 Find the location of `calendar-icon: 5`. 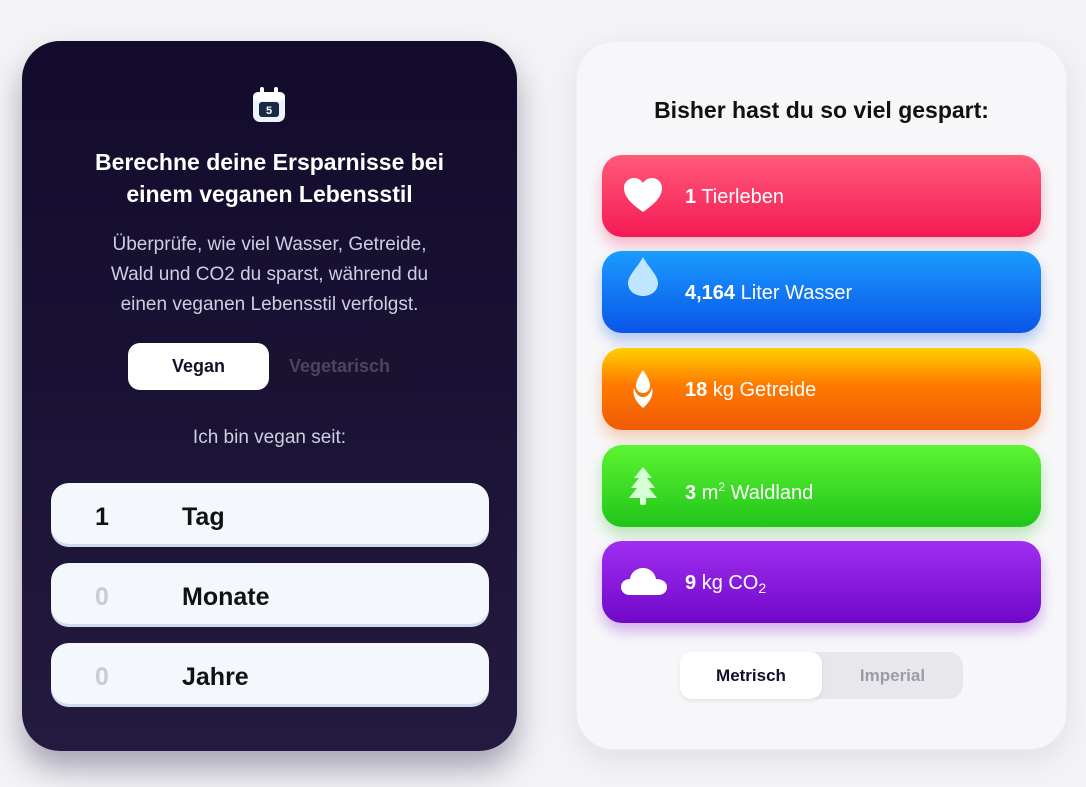

calendar-icon: 5 is located at coordinates (269, 104).